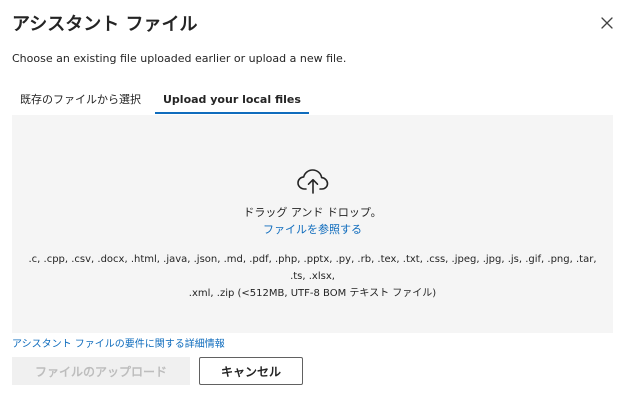 The image size is (633, 405). What do you see at coordinates (101, 371) in the screenshot?
I see `upload-file-button: ファイルのアップロード` at bounding box center [101, 371].